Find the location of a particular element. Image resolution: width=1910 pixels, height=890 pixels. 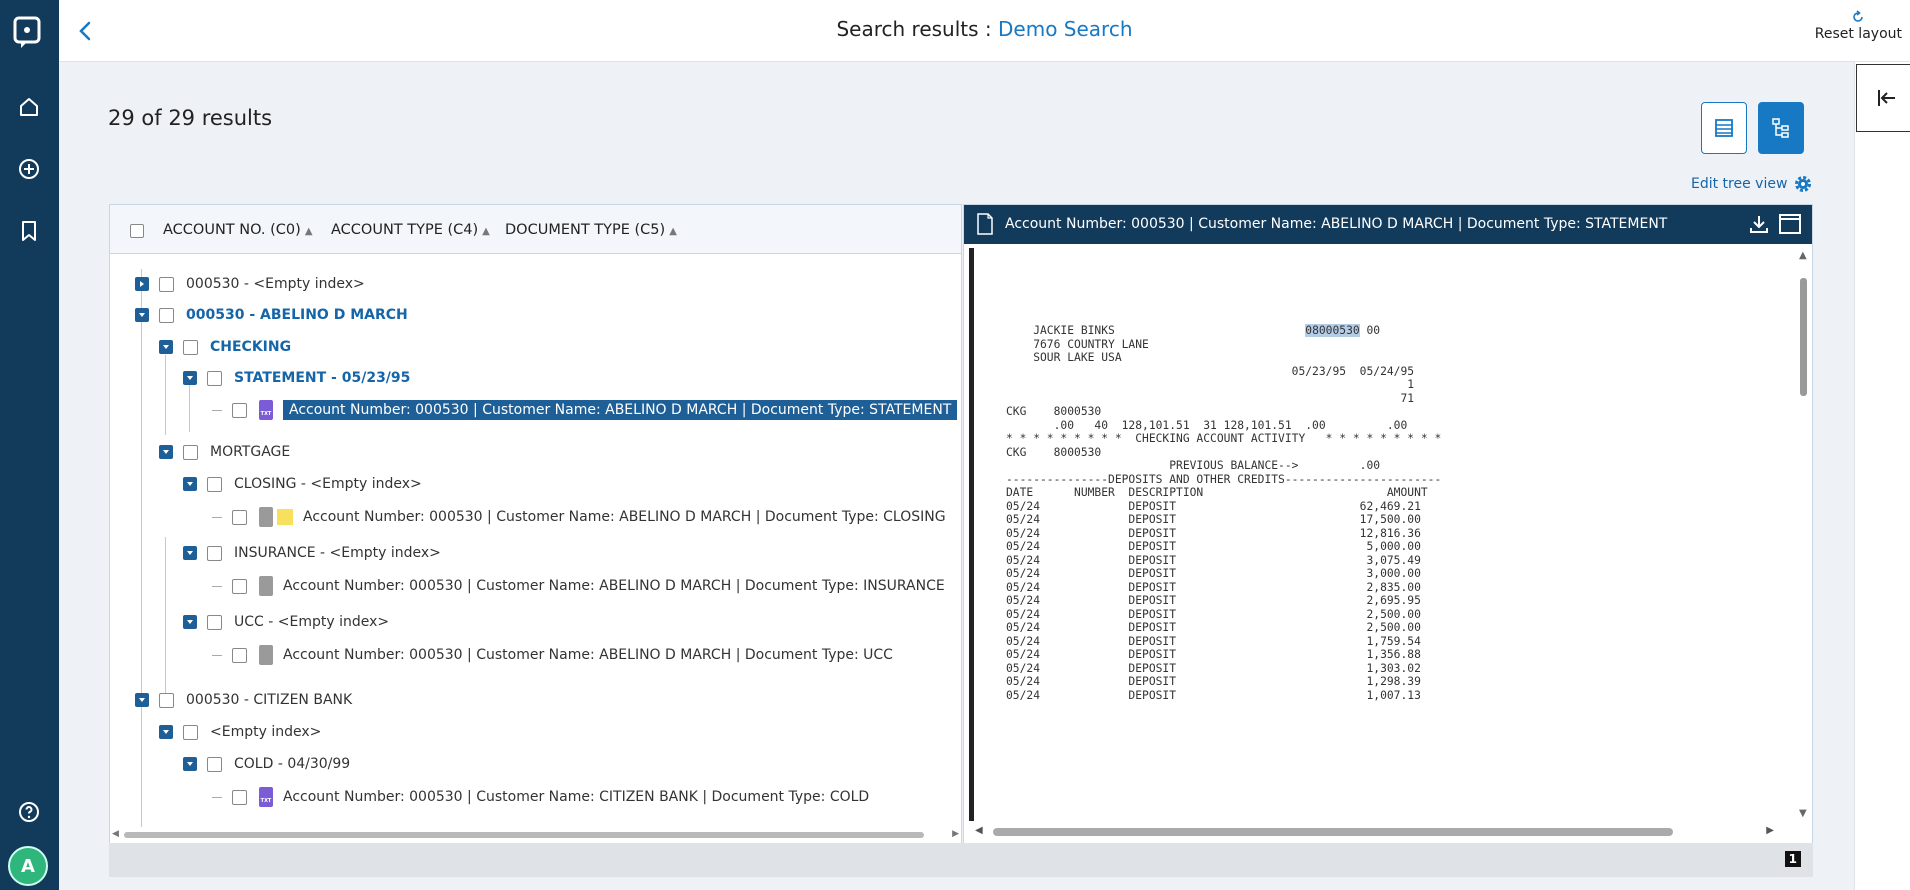

viewer-horizontal-scrollbar: ◀ ▶ is located at coordinates (1380, 831).